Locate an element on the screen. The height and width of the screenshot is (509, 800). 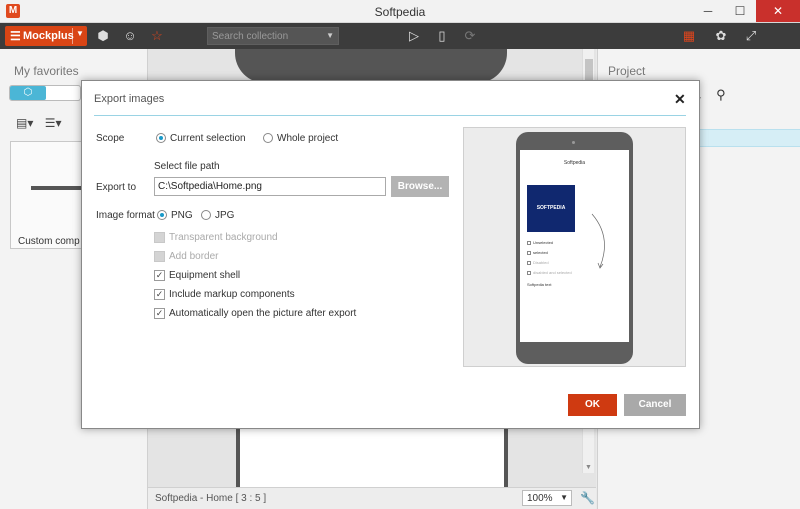
scope-current-label: Current selection is located at coordinates (208, 138).